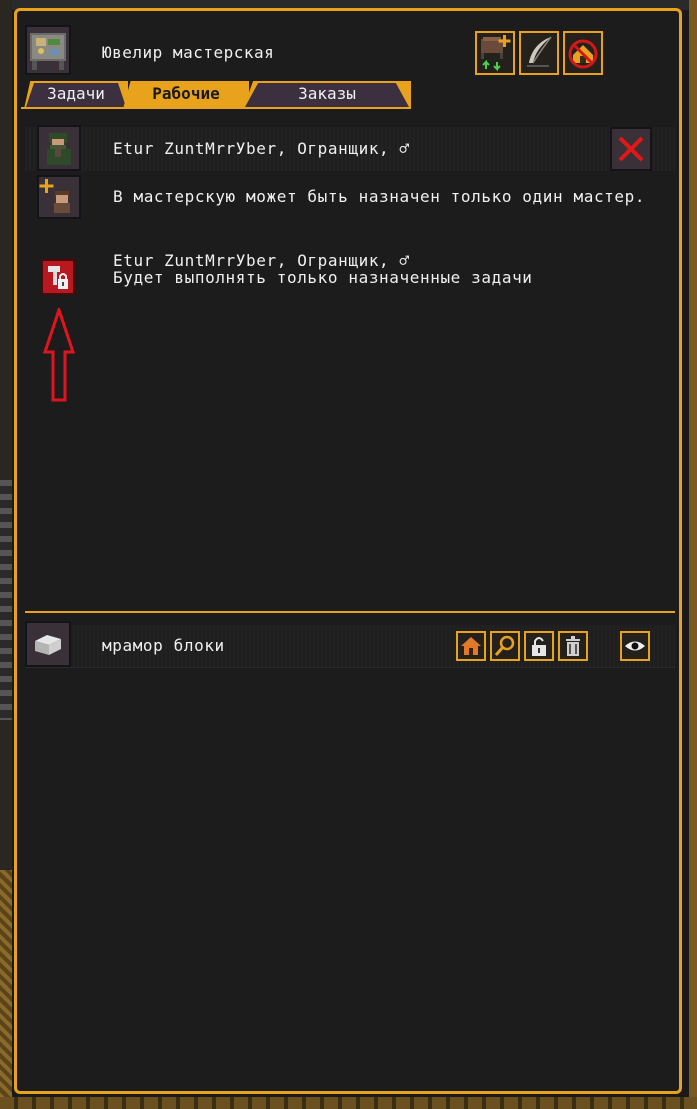  I want to click on tab-orders-face: Заказы, so click(327, 95).